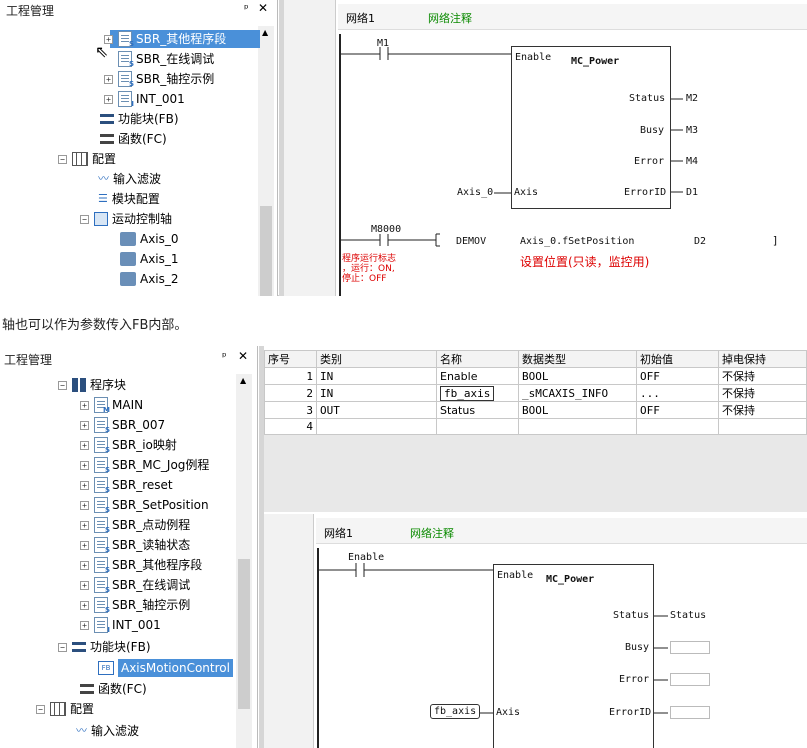  Describe the element at coordinates (690, 647) in the screenshot. I see `output-var-busy-empty` at that location.